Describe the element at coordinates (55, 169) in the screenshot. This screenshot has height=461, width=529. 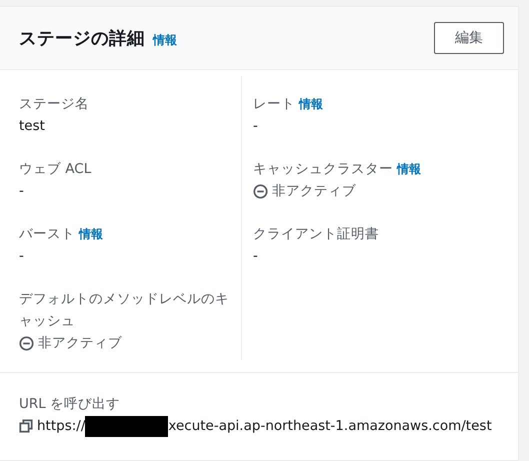
I see `field-label: ウェブ ACL` at that location.